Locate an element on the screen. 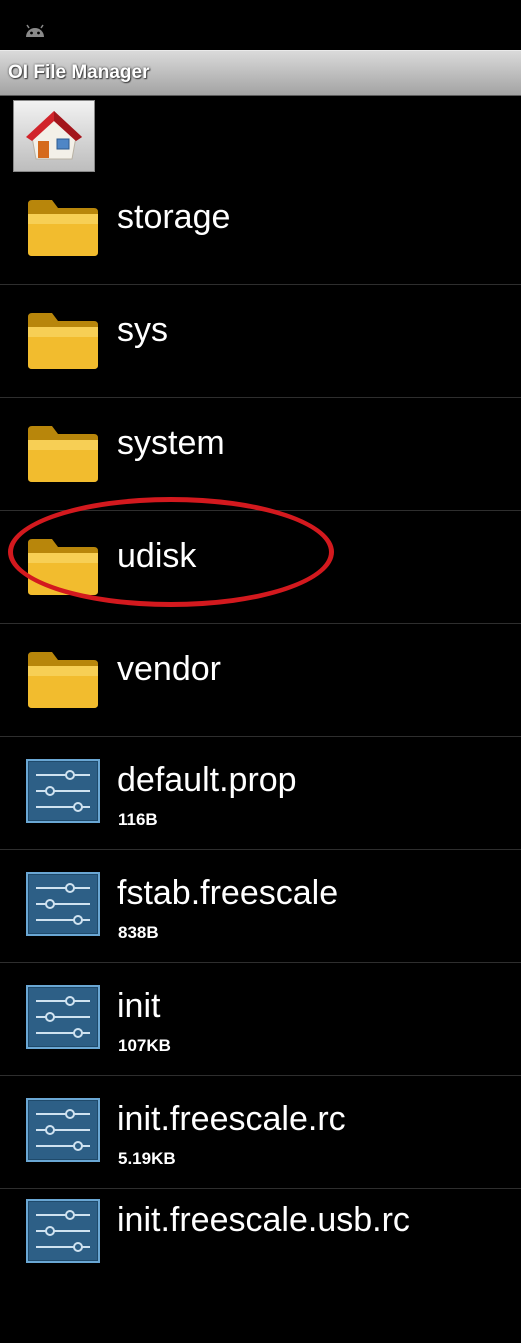  home-icon is located at coordinates (54, 135).